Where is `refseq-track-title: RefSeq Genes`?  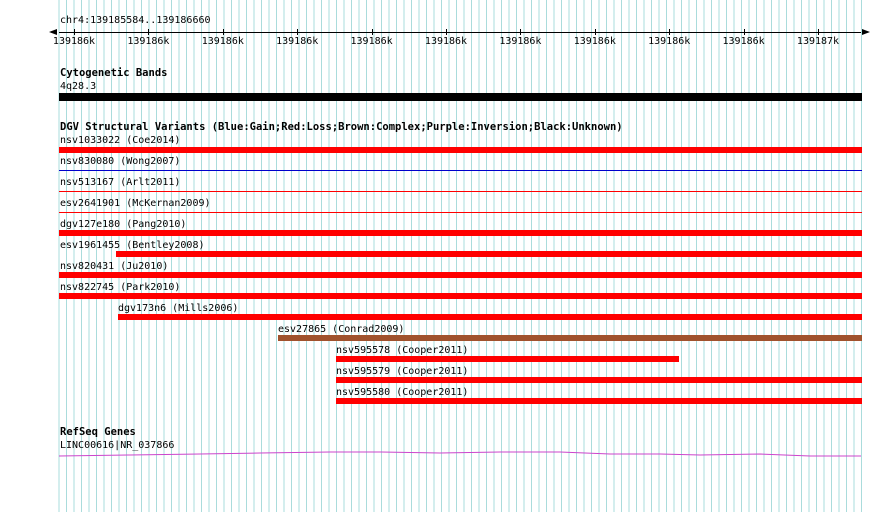
refseq-track-title: RefSeq Genes is located at coordinates (98, 432).